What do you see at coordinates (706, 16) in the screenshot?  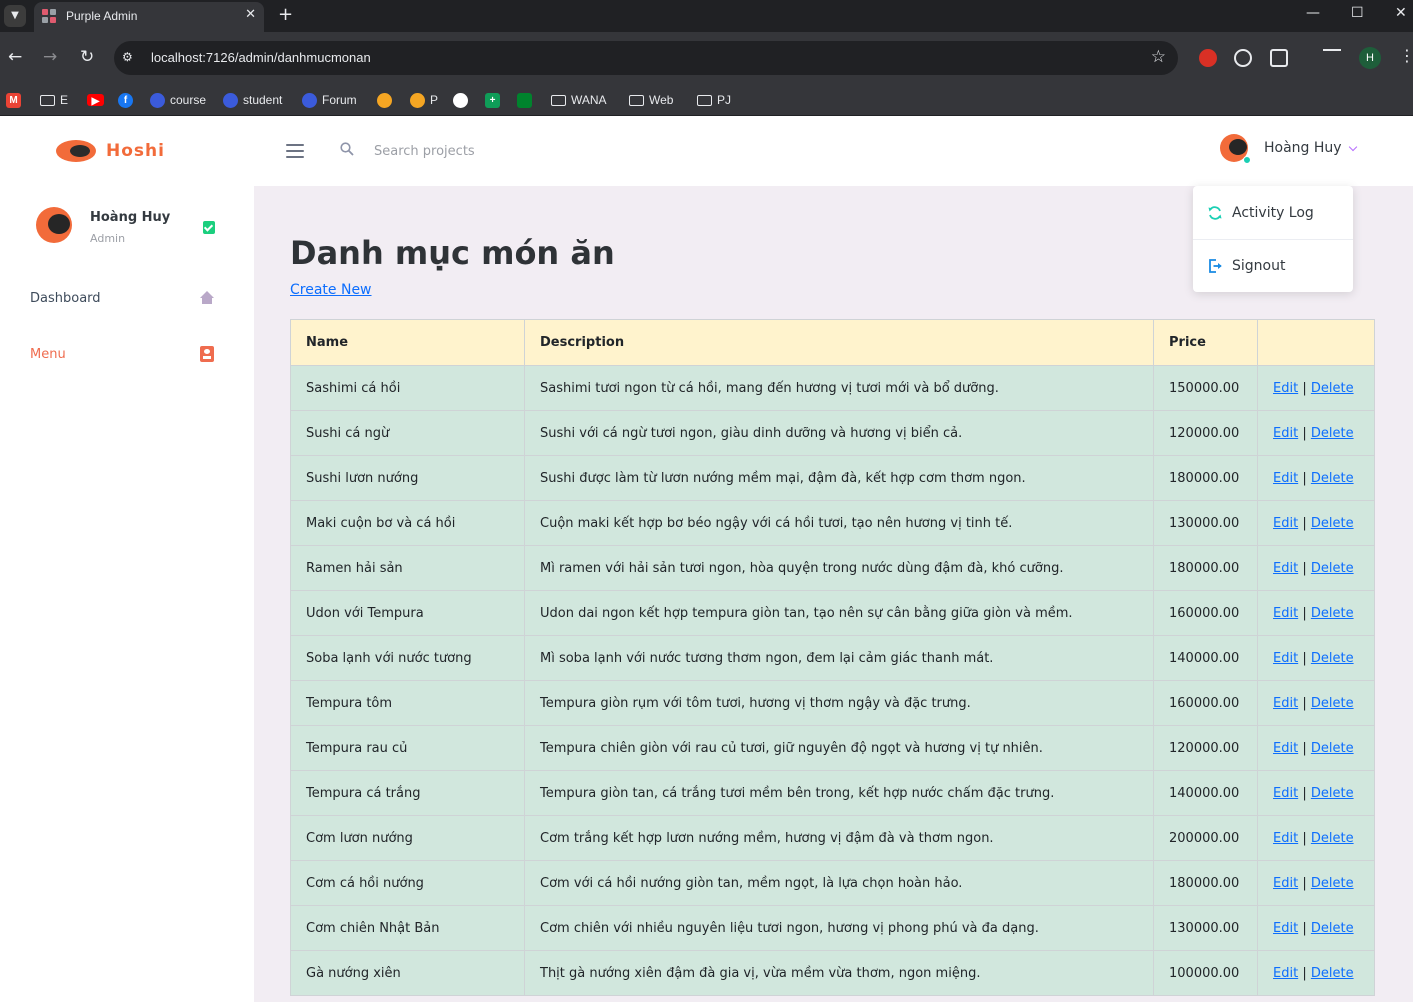 I see `browser-tabbar: ▼ Purple Admin ✕ + — ☐ ✕` at bounding box center [706, 16].